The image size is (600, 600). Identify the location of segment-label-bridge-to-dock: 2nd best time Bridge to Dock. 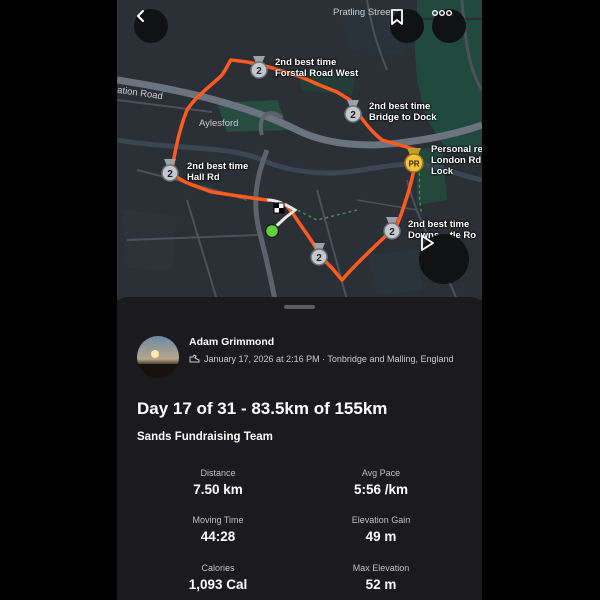
(403, 112).